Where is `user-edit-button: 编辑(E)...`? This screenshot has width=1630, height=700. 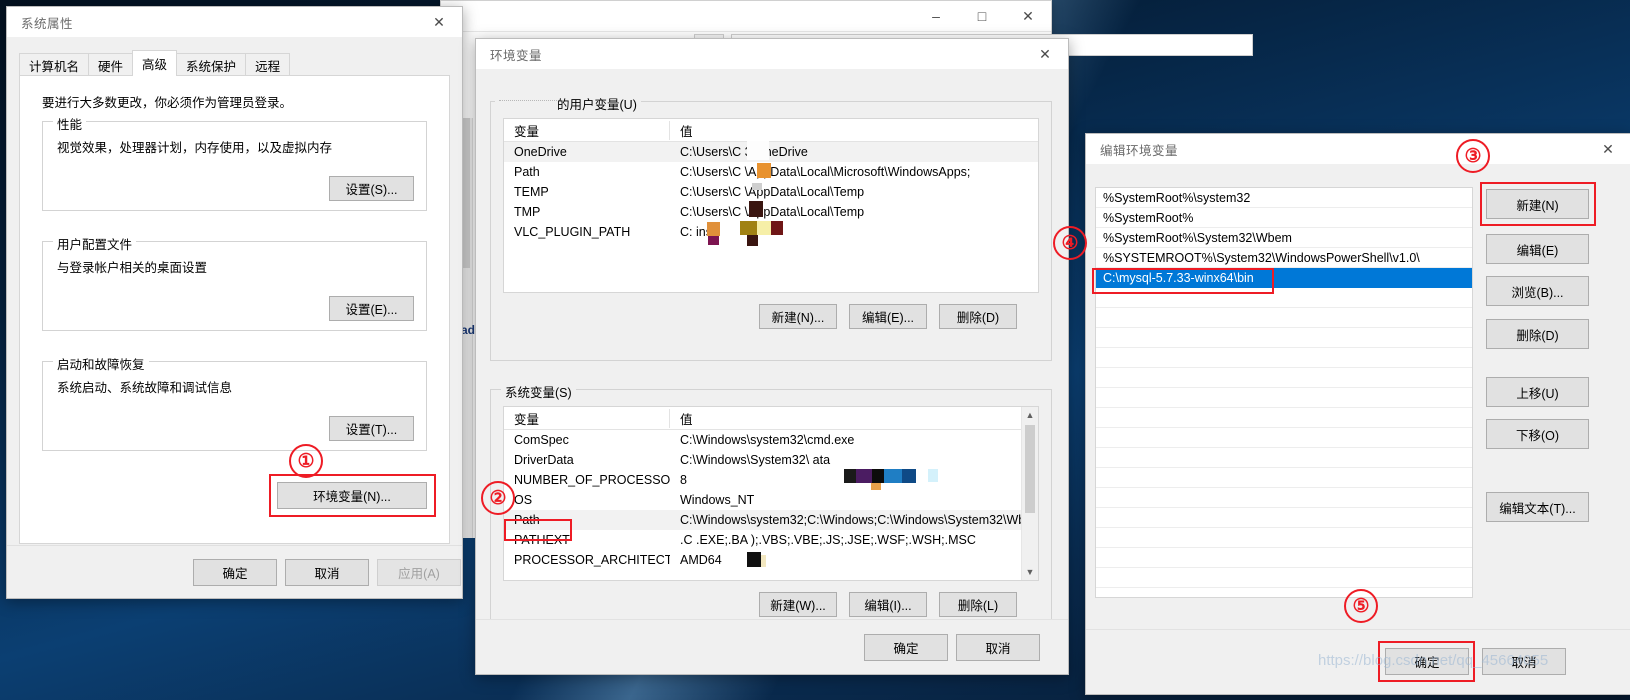 user-edit-button: 编辑(E)... is located at coordinates (888, 316).